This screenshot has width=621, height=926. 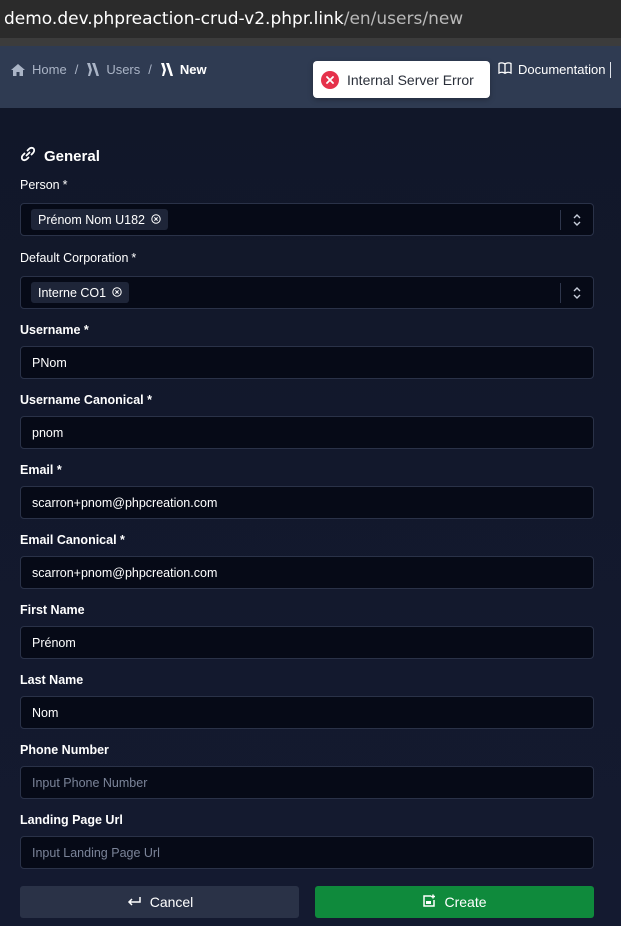 What do you see at coordinates (74, 258) in the screenshot?
I see `default-corporation-label-text: Default Corporation` at bounding box center [74, 258].